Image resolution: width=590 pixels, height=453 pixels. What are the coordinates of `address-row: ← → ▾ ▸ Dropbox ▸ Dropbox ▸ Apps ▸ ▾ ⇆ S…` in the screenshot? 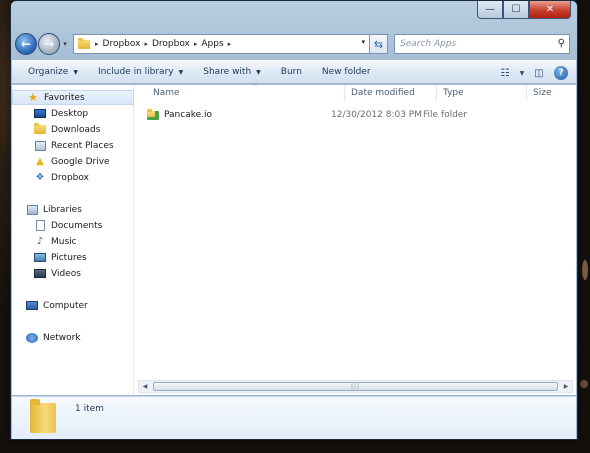 It's located at (294, 44).